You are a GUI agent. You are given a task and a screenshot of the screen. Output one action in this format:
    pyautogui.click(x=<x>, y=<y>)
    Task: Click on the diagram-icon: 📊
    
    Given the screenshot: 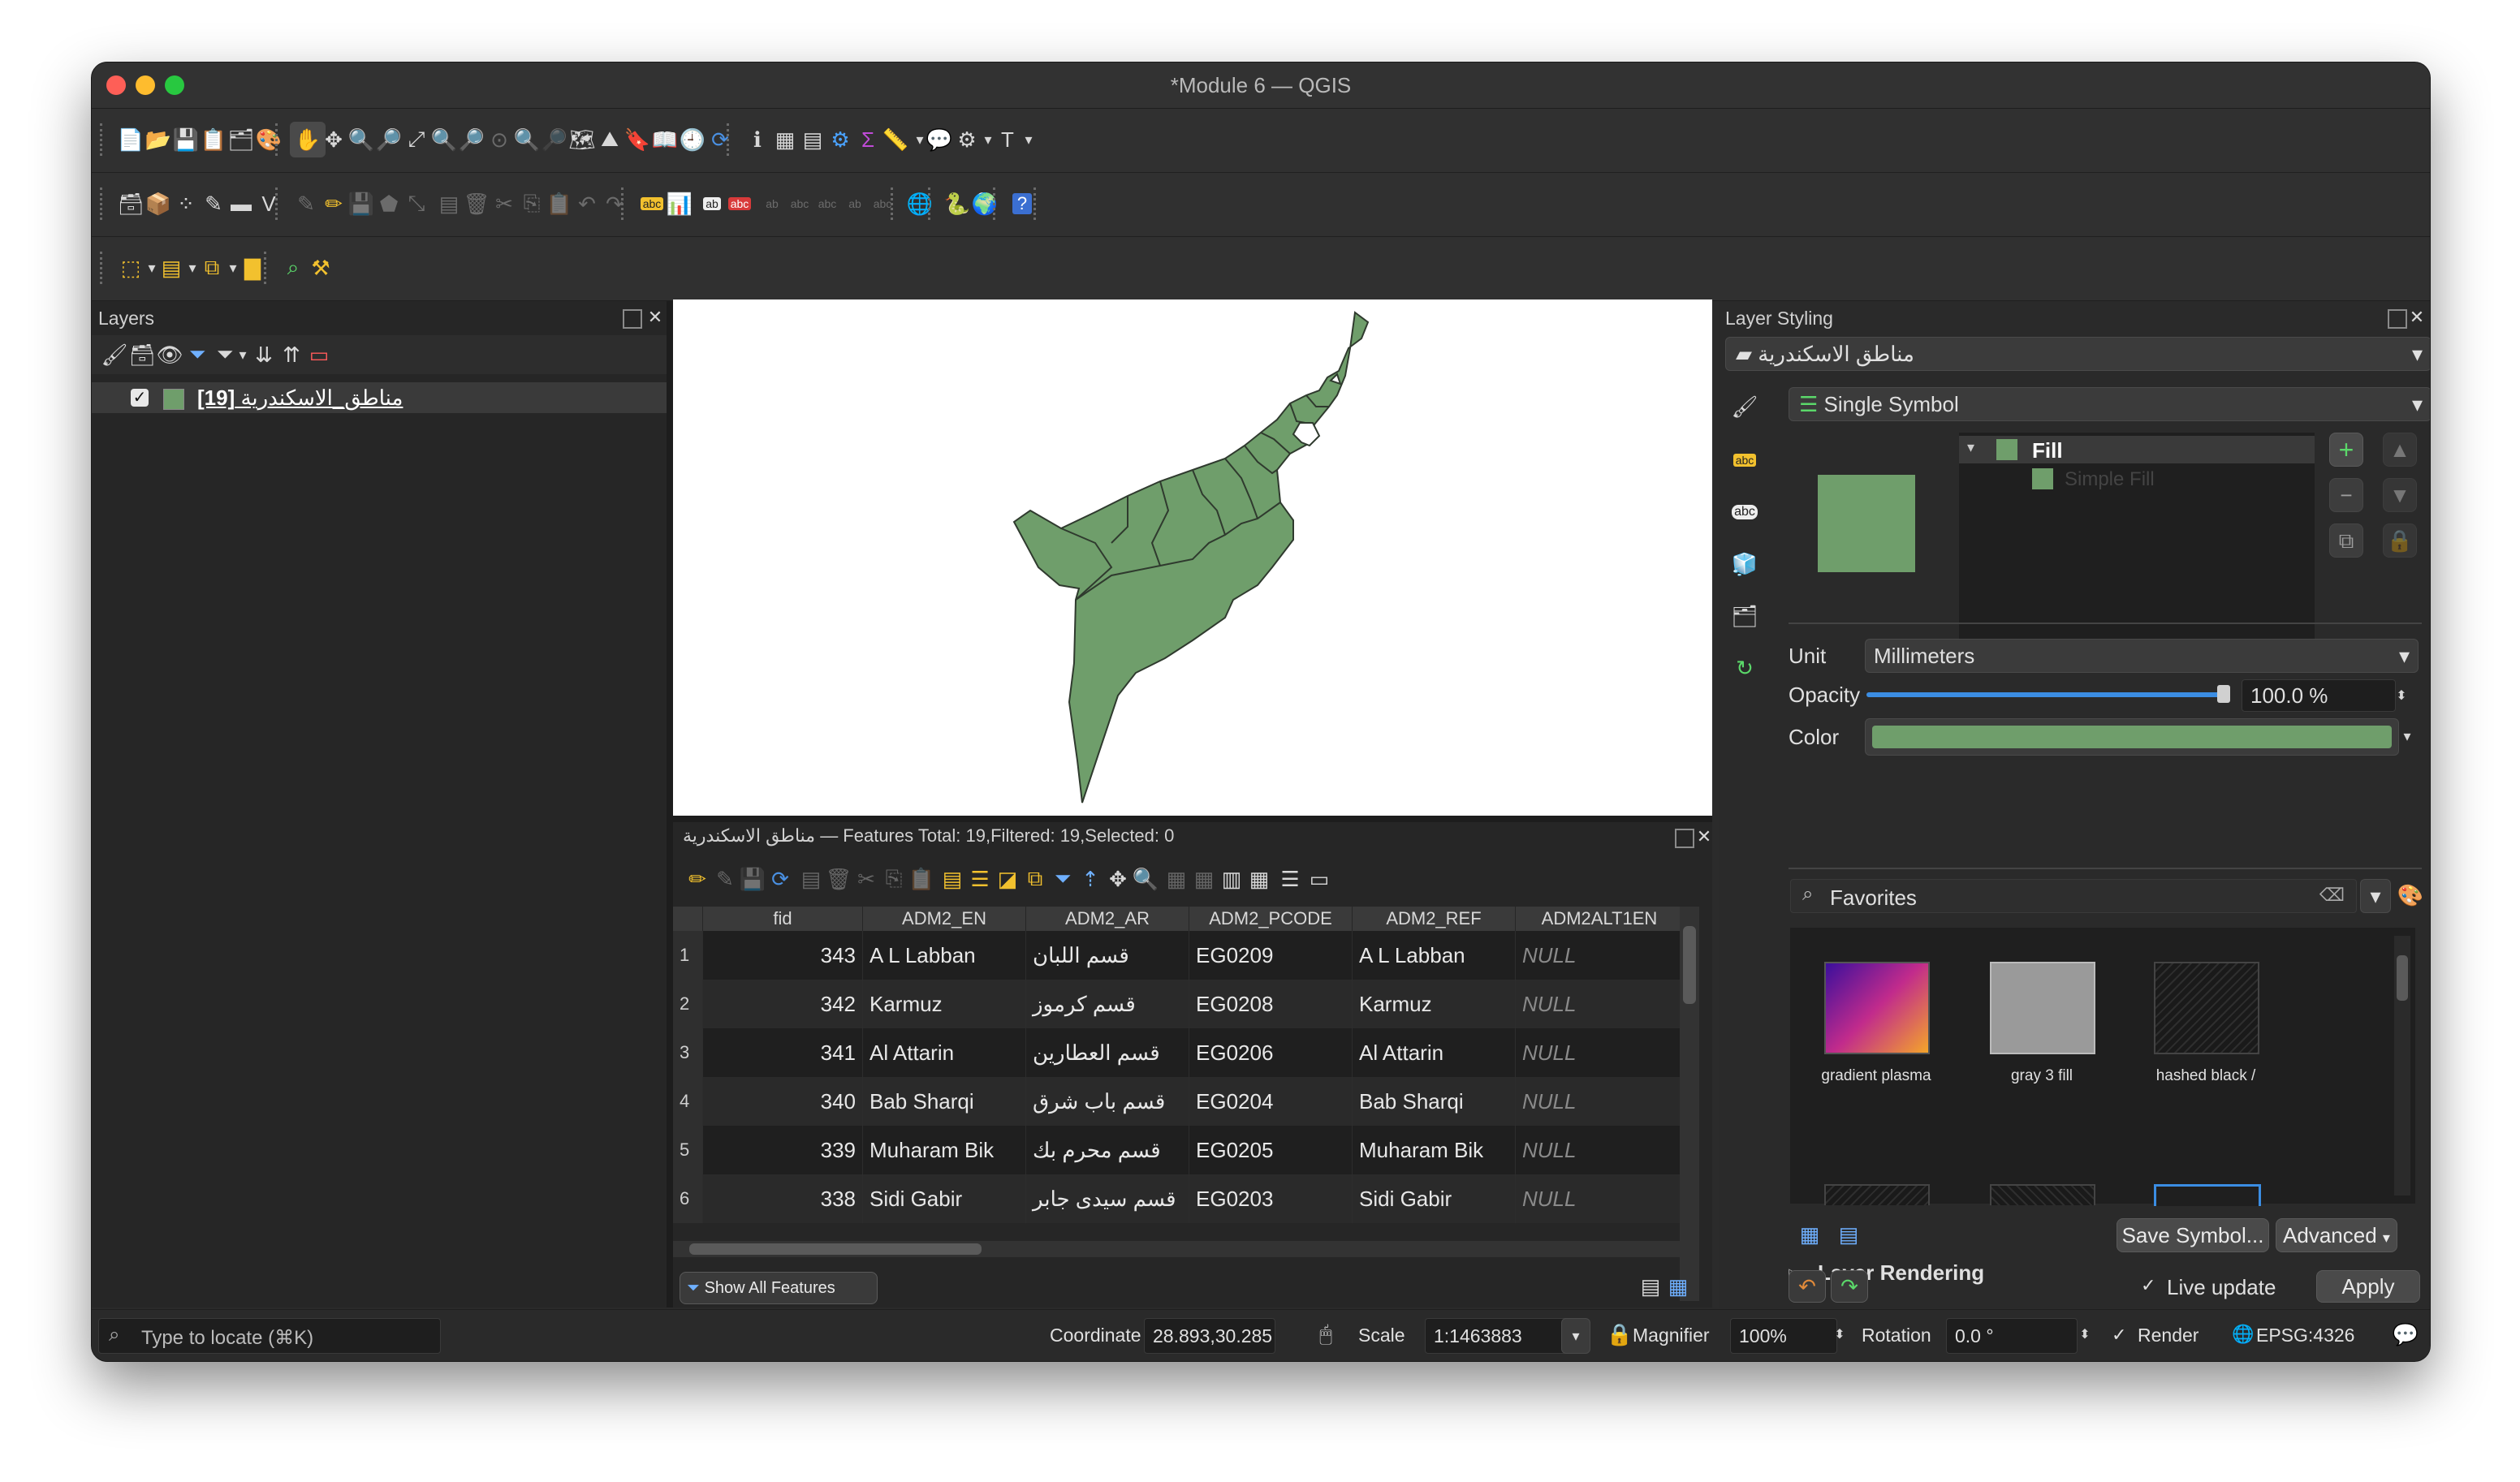 What is the action you would take?
    pyautogui.click(x=680, y=203)
    